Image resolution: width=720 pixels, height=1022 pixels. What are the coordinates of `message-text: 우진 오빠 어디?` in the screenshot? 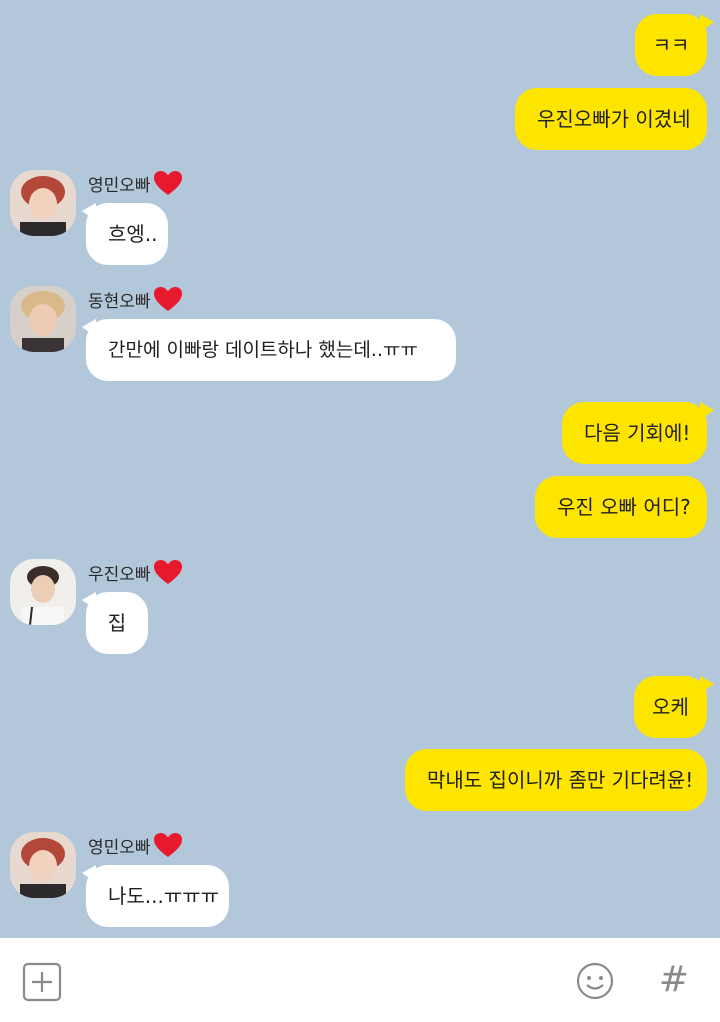 It's located at (624, 507).